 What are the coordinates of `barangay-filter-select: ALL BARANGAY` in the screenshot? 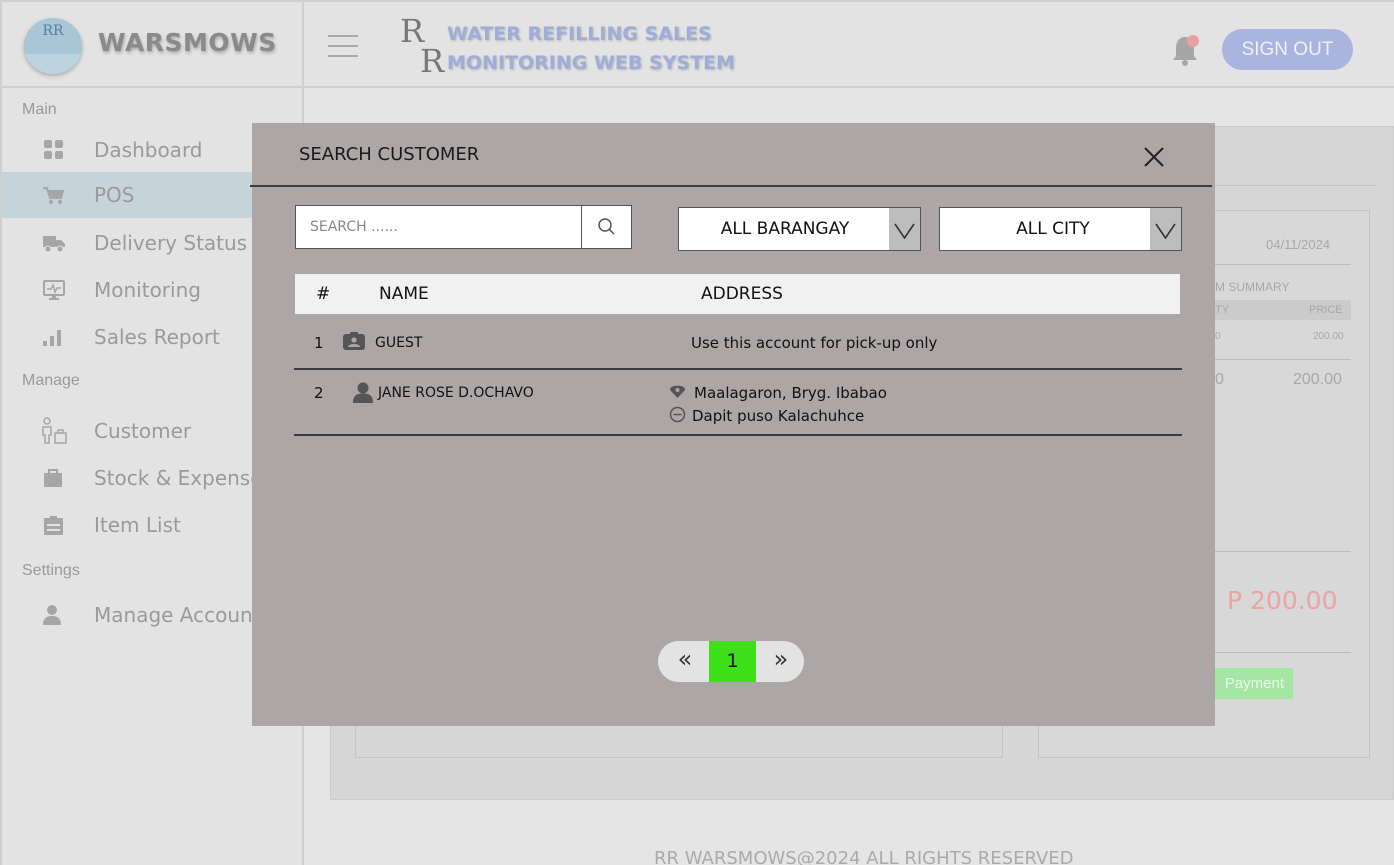 It's located at (799, 229).